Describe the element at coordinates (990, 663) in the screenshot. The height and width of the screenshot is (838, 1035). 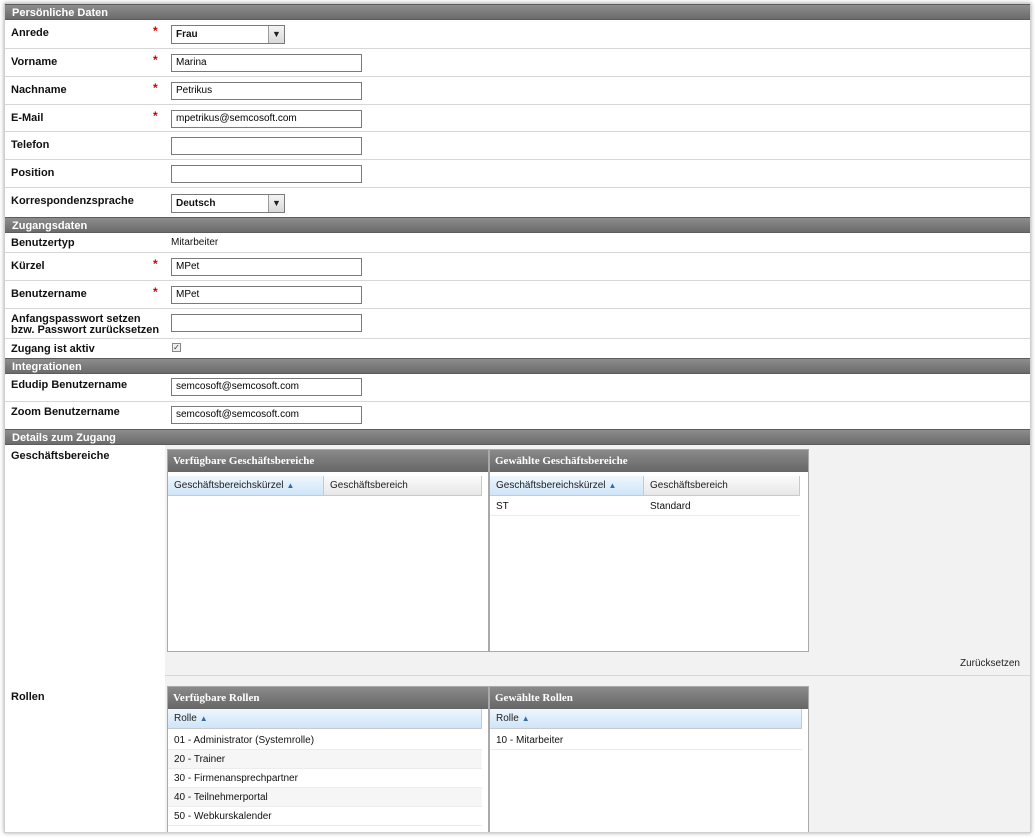
I see `reset-link: Zurücksetzen` at that location.